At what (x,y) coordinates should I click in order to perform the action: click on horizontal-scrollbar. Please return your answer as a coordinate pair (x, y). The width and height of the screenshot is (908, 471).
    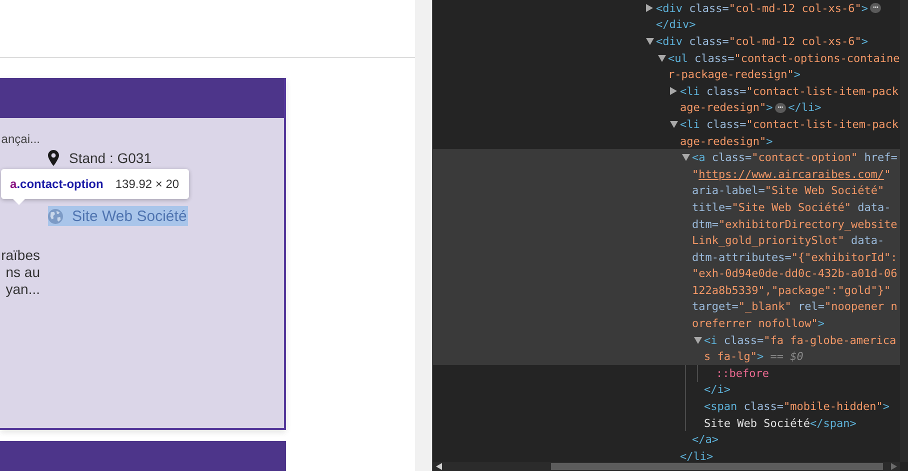
    Looking at the image, I should click on (666, 466).